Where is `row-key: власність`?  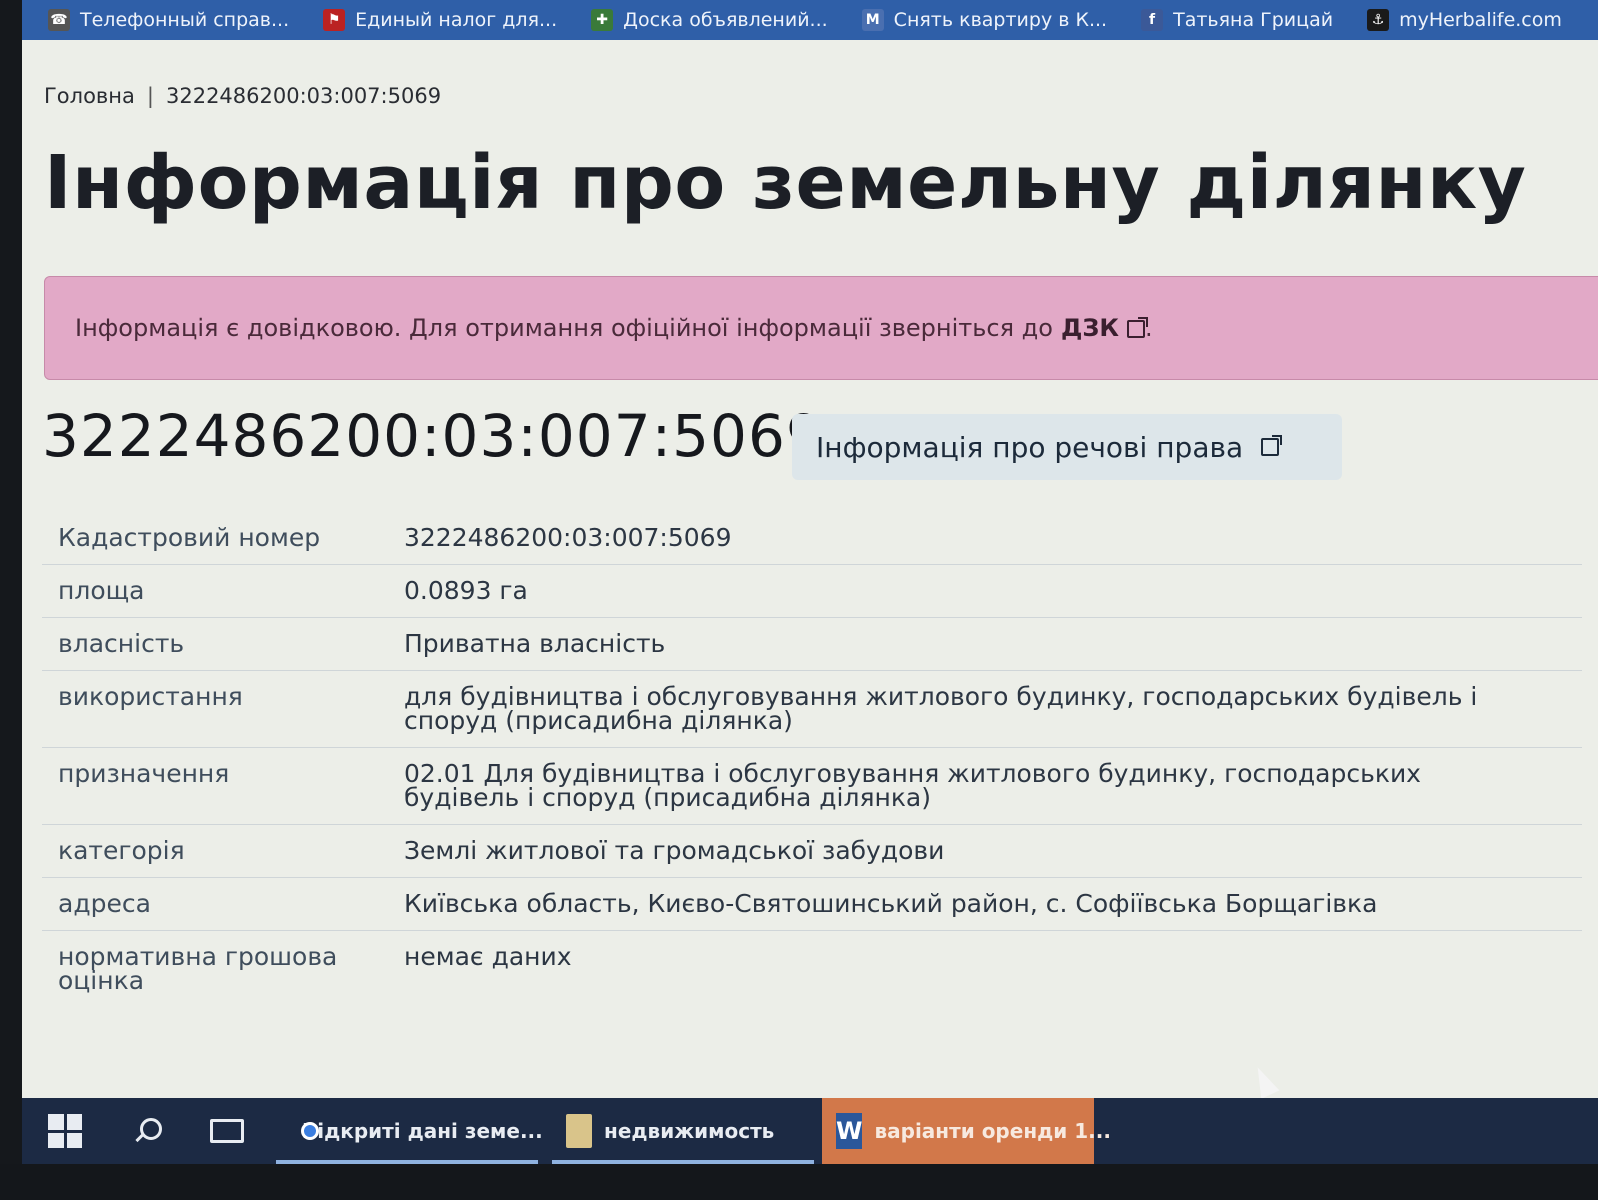 row-key: власність is located at coordinates (121, 643).